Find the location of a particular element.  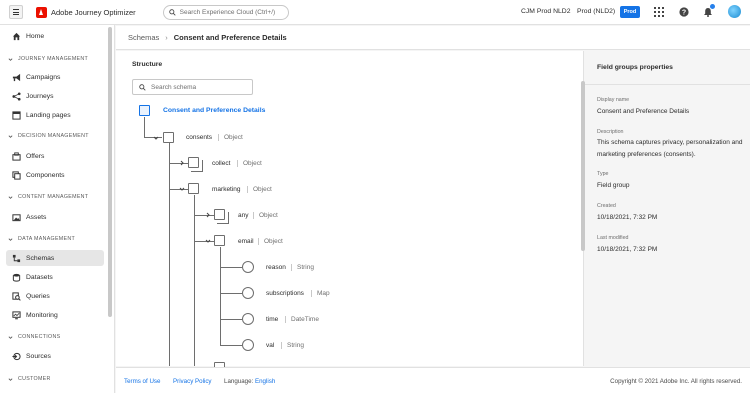

type-value: Field group is located at coordinates (613, 185).